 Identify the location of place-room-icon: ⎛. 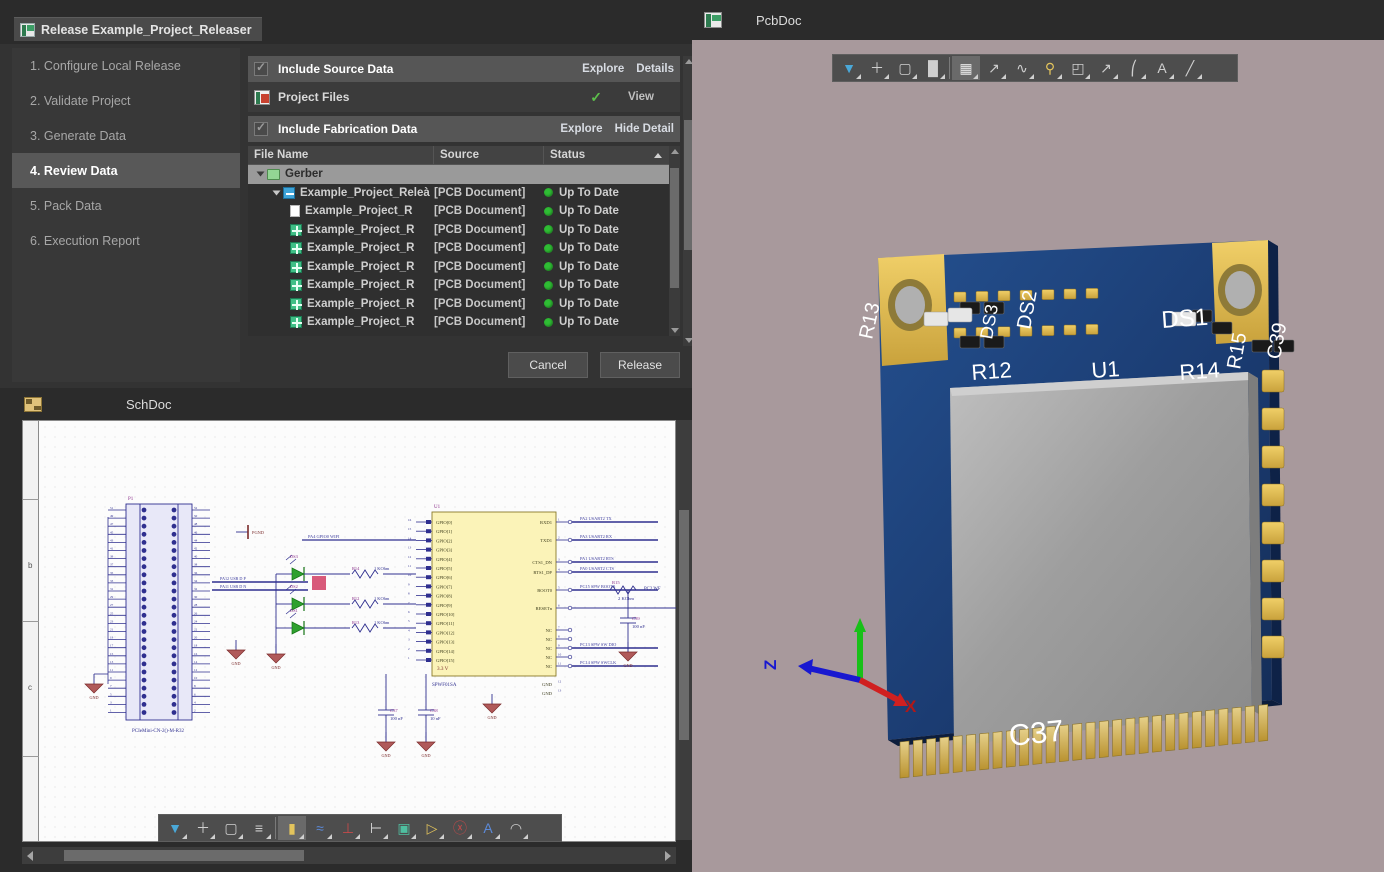
(1134, 68).